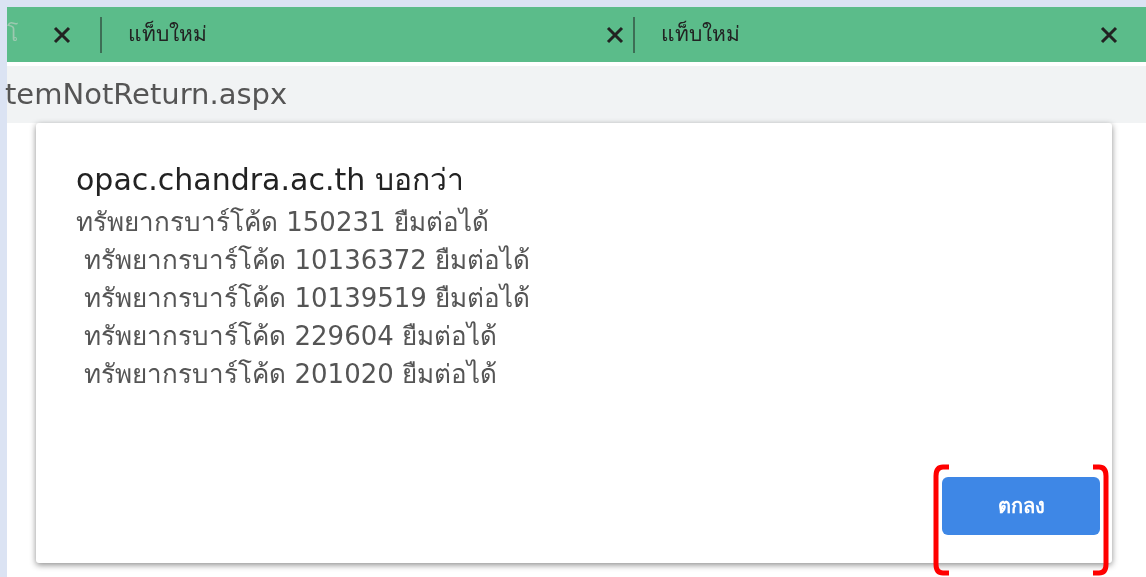 The width and height of the screenshot is (1146, 577). What do you see at coordinates (1021, 506) in the screenshot?
I see `ok-button: ตกลง` at bounding box center [1021, 506].